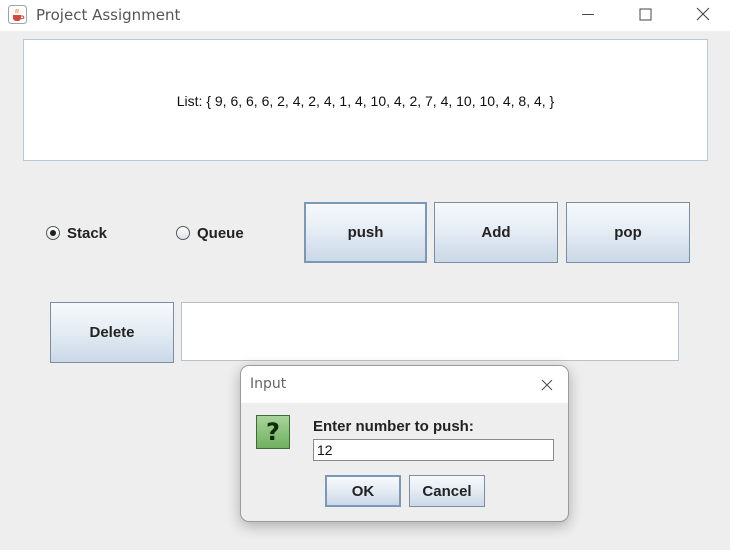 This screenshot has height=550, width=730. I want to click on stack-radio: Stack, so click(76, 233).